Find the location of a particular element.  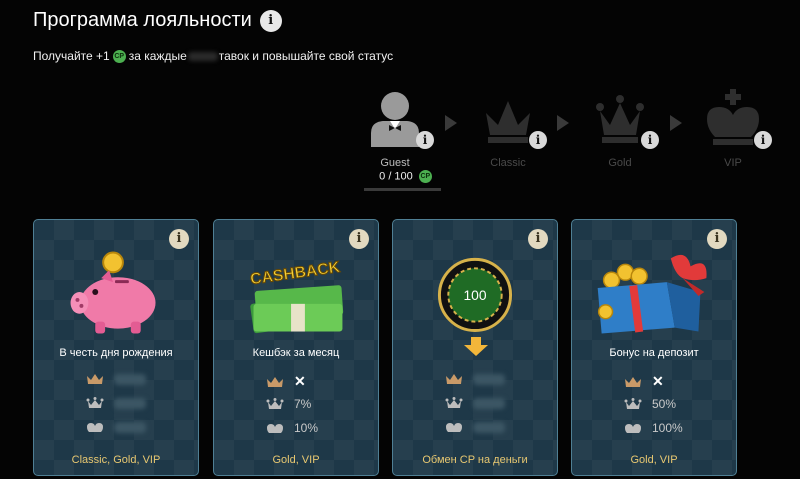

card-title: Бонус на депозит is located at coordinates (654, 353).